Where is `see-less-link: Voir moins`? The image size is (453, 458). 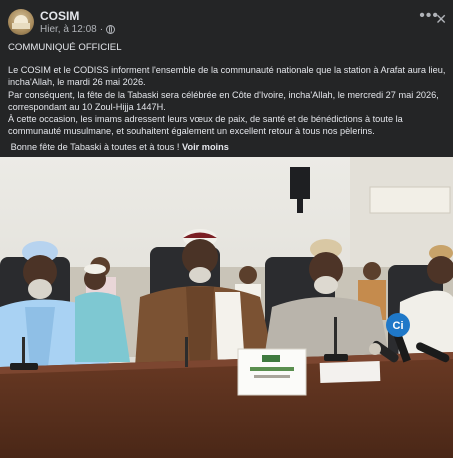
see-less-link: Voir moins is located at coordinates (205, 147).